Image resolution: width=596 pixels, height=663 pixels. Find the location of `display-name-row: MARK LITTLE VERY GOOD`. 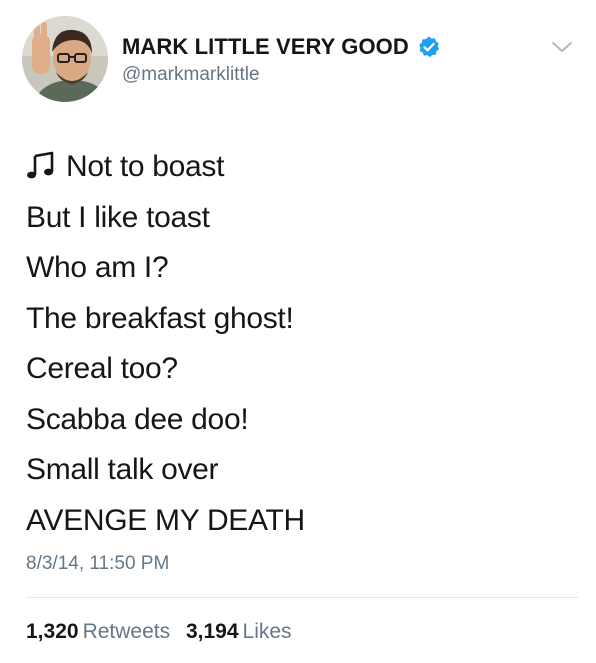

display-name-row: MARK LITTLE VERY GOOD is located at coordinates (281, 47).